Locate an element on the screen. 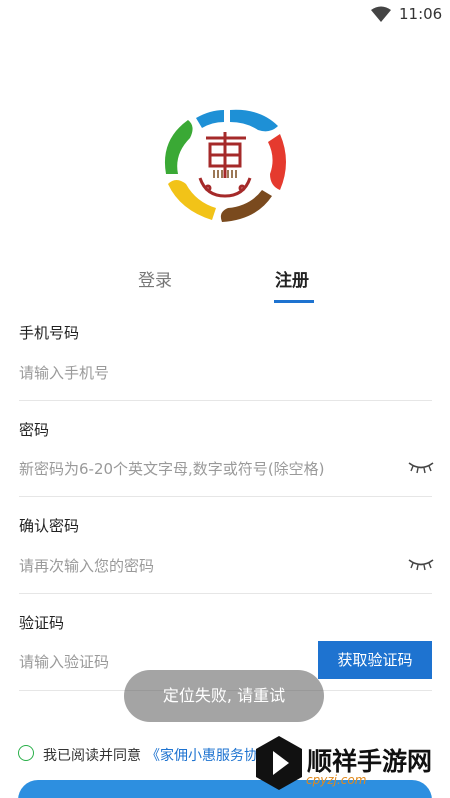  agreement-link: 《家佣小惠服务协 is located at coordinates (202, 755).